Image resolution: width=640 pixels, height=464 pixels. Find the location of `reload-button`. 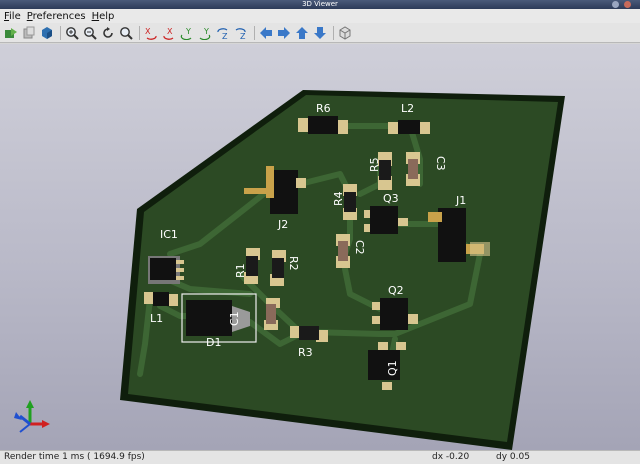

reload-button is located at coordinates (11, 33).